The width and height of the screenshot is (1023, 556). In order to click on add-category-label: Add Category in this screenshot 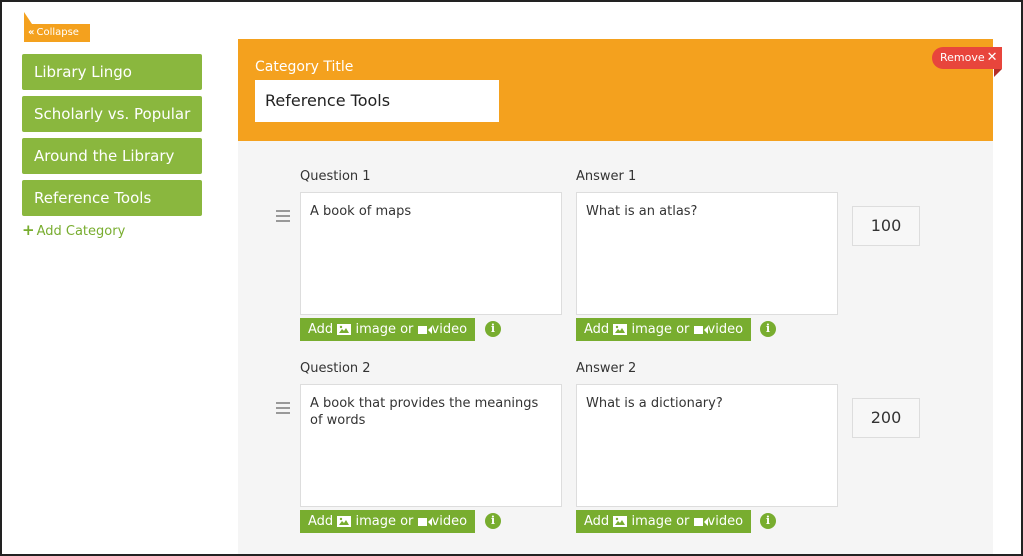, I will do `click(81, 231)`.